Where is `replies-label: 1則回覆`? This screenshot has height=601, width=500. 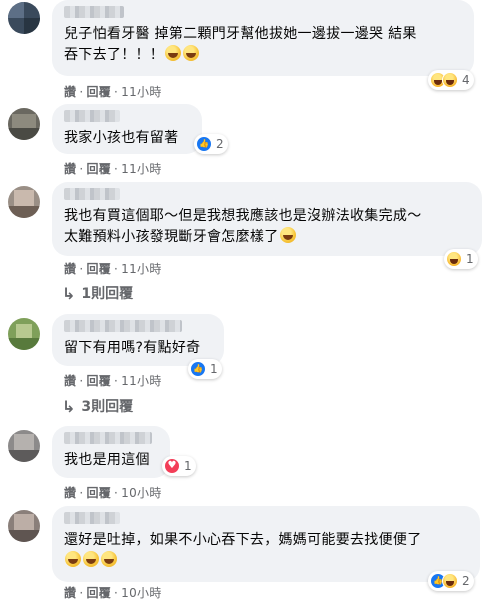 replies-label: 1則回覆 is located at coordinates (107, 294).